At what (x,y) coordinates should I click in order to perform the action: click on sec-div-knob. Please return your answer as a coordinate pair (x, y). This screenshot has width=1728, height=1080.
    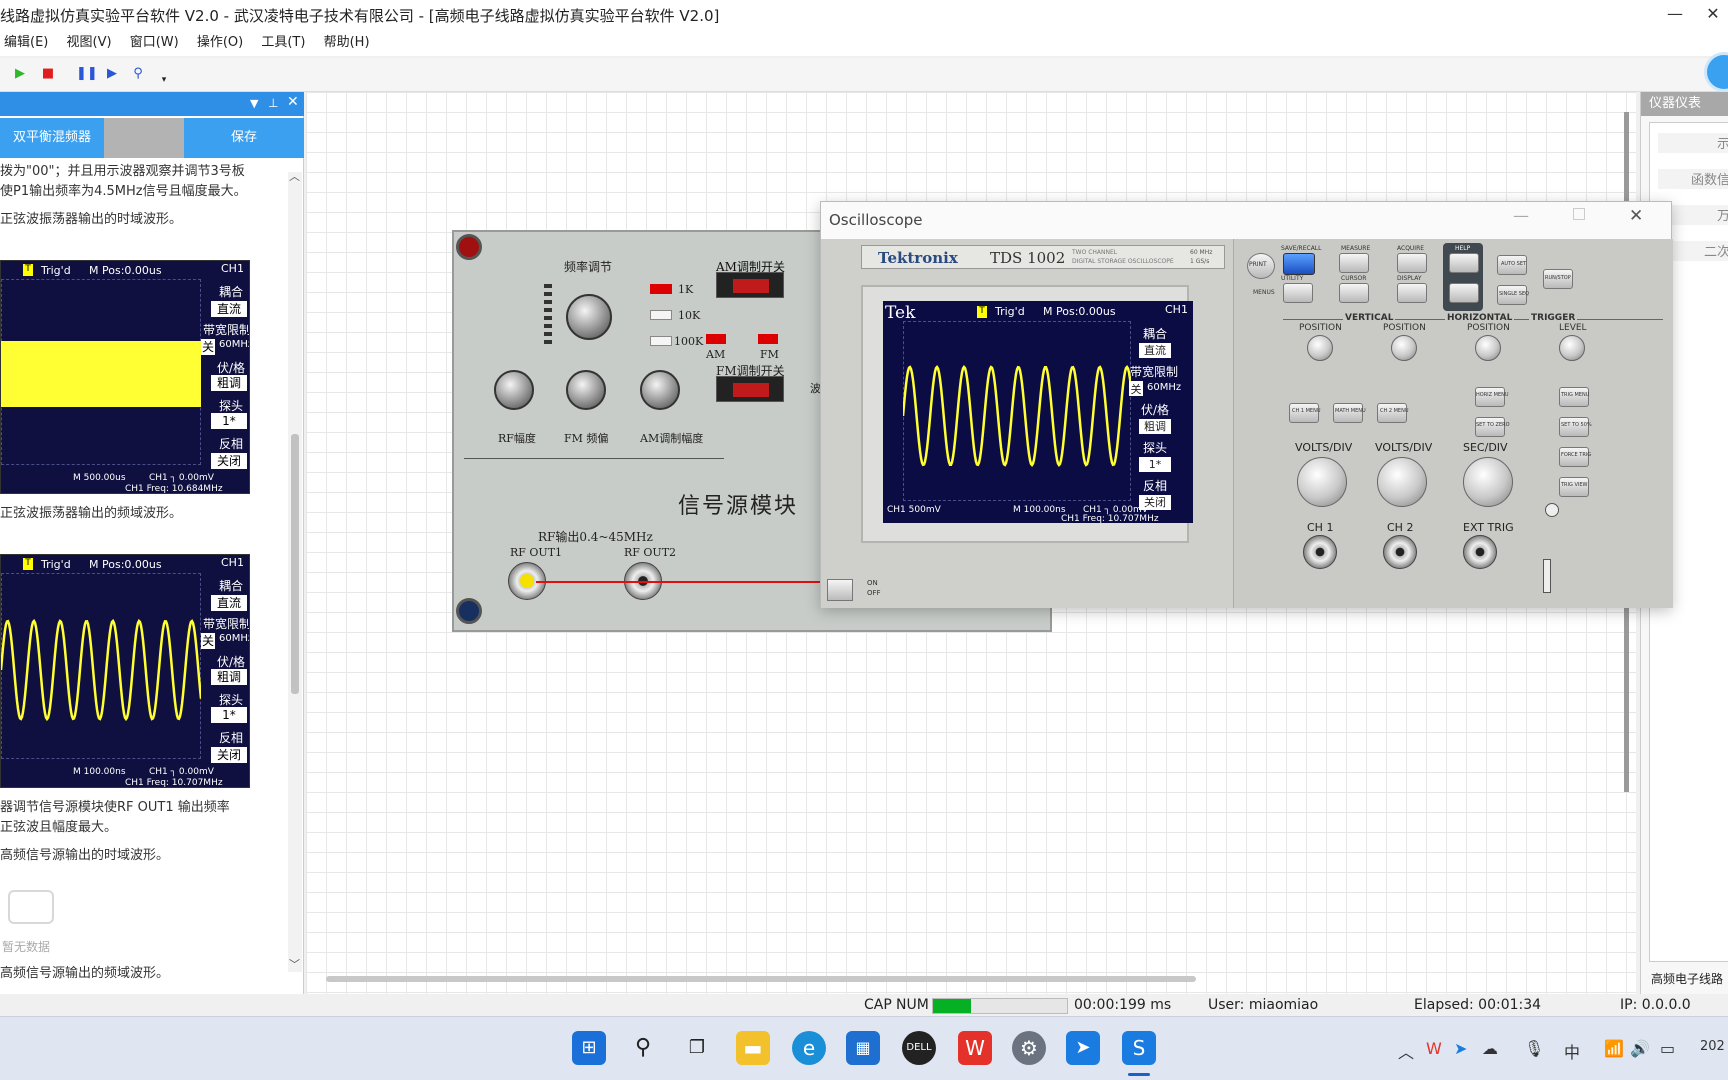
    Looking at the image, I should click on (1488, 482).